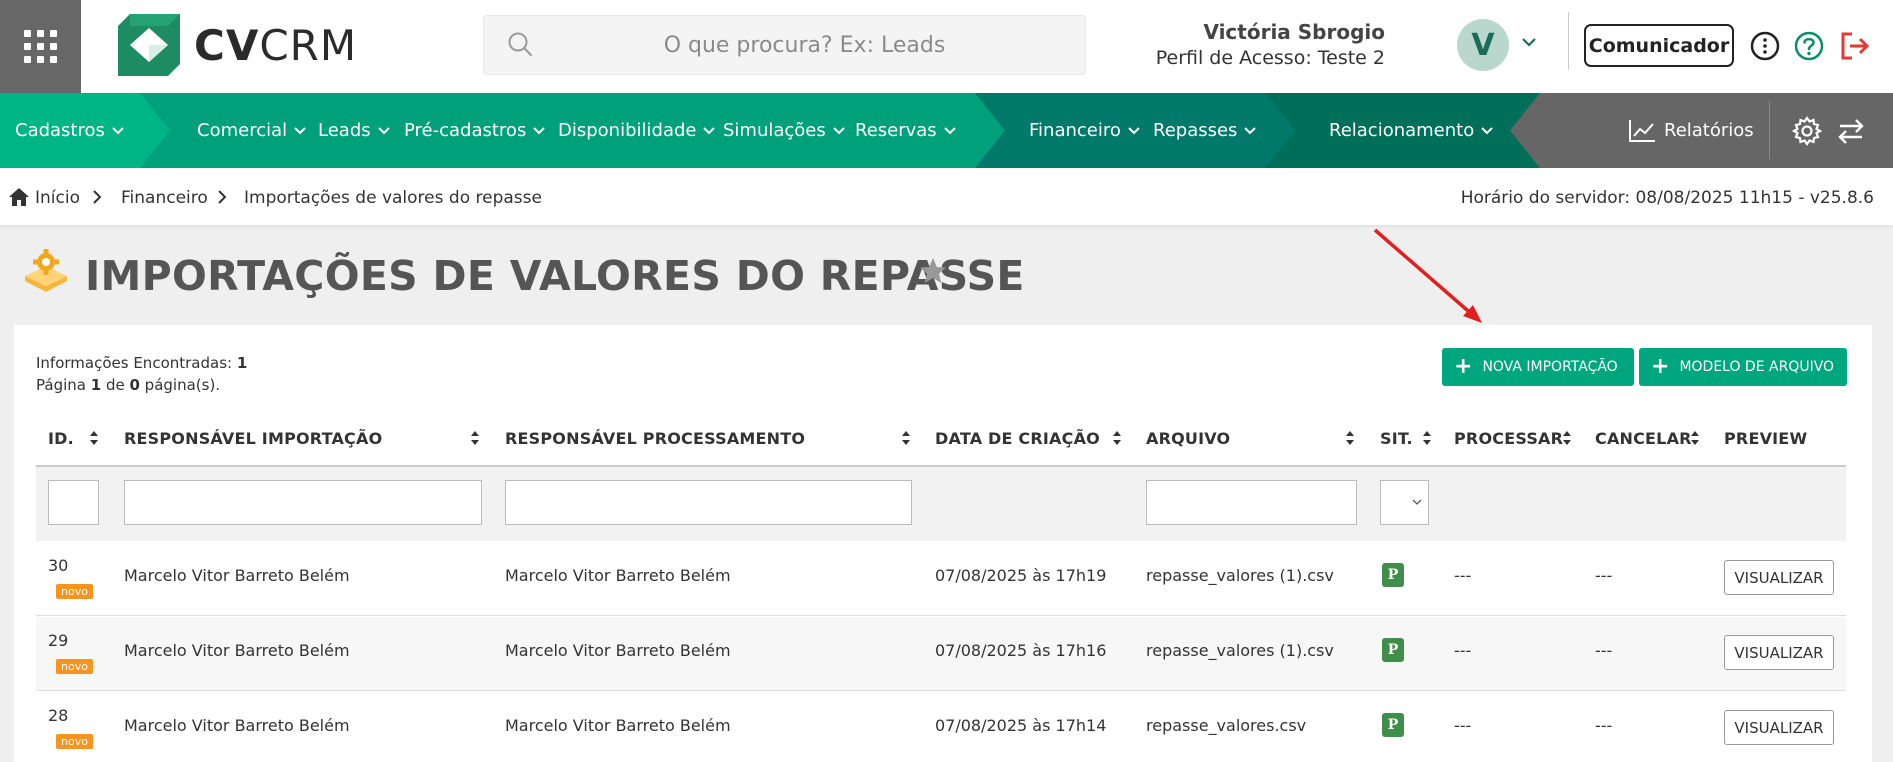  Describe the element at coordinates (222, 197) in the screenshot. I see `chevron-right-icon` at that location.